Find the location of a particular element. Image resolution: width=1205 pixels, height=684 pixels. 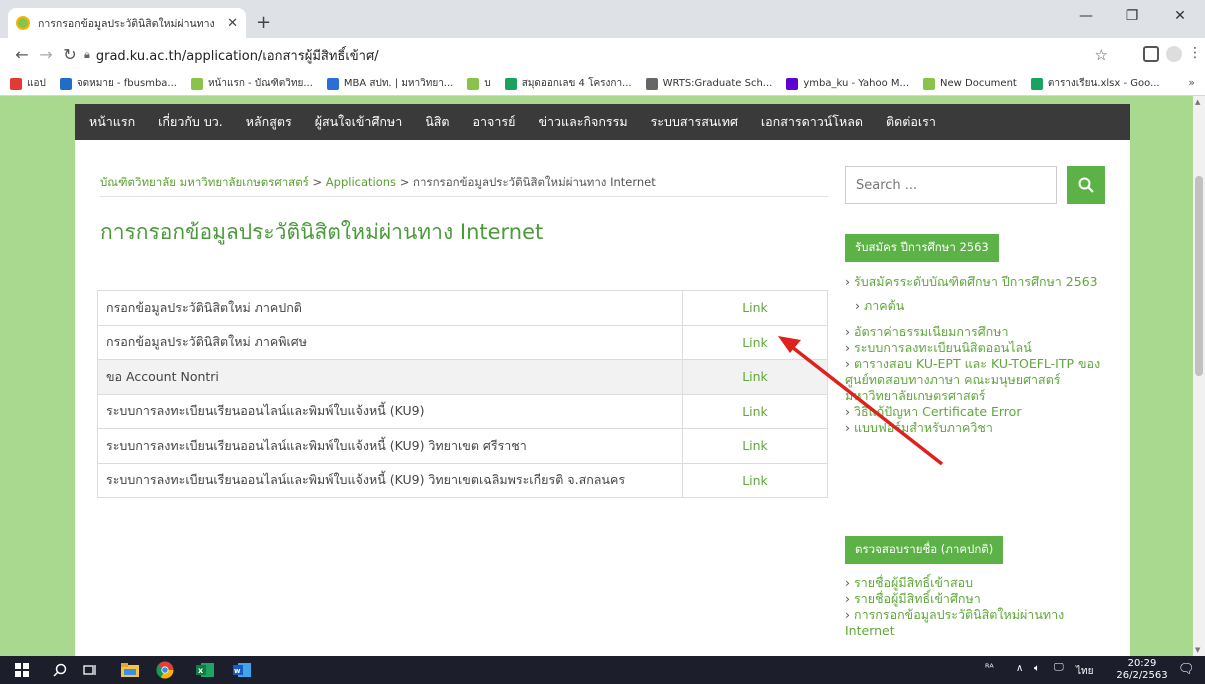

breadcrumb-home-link: บัณฑิตวิทยาลัย มหาวิทยาลัยเกษตรศาสตร์ is located at coordinates (204, 182).